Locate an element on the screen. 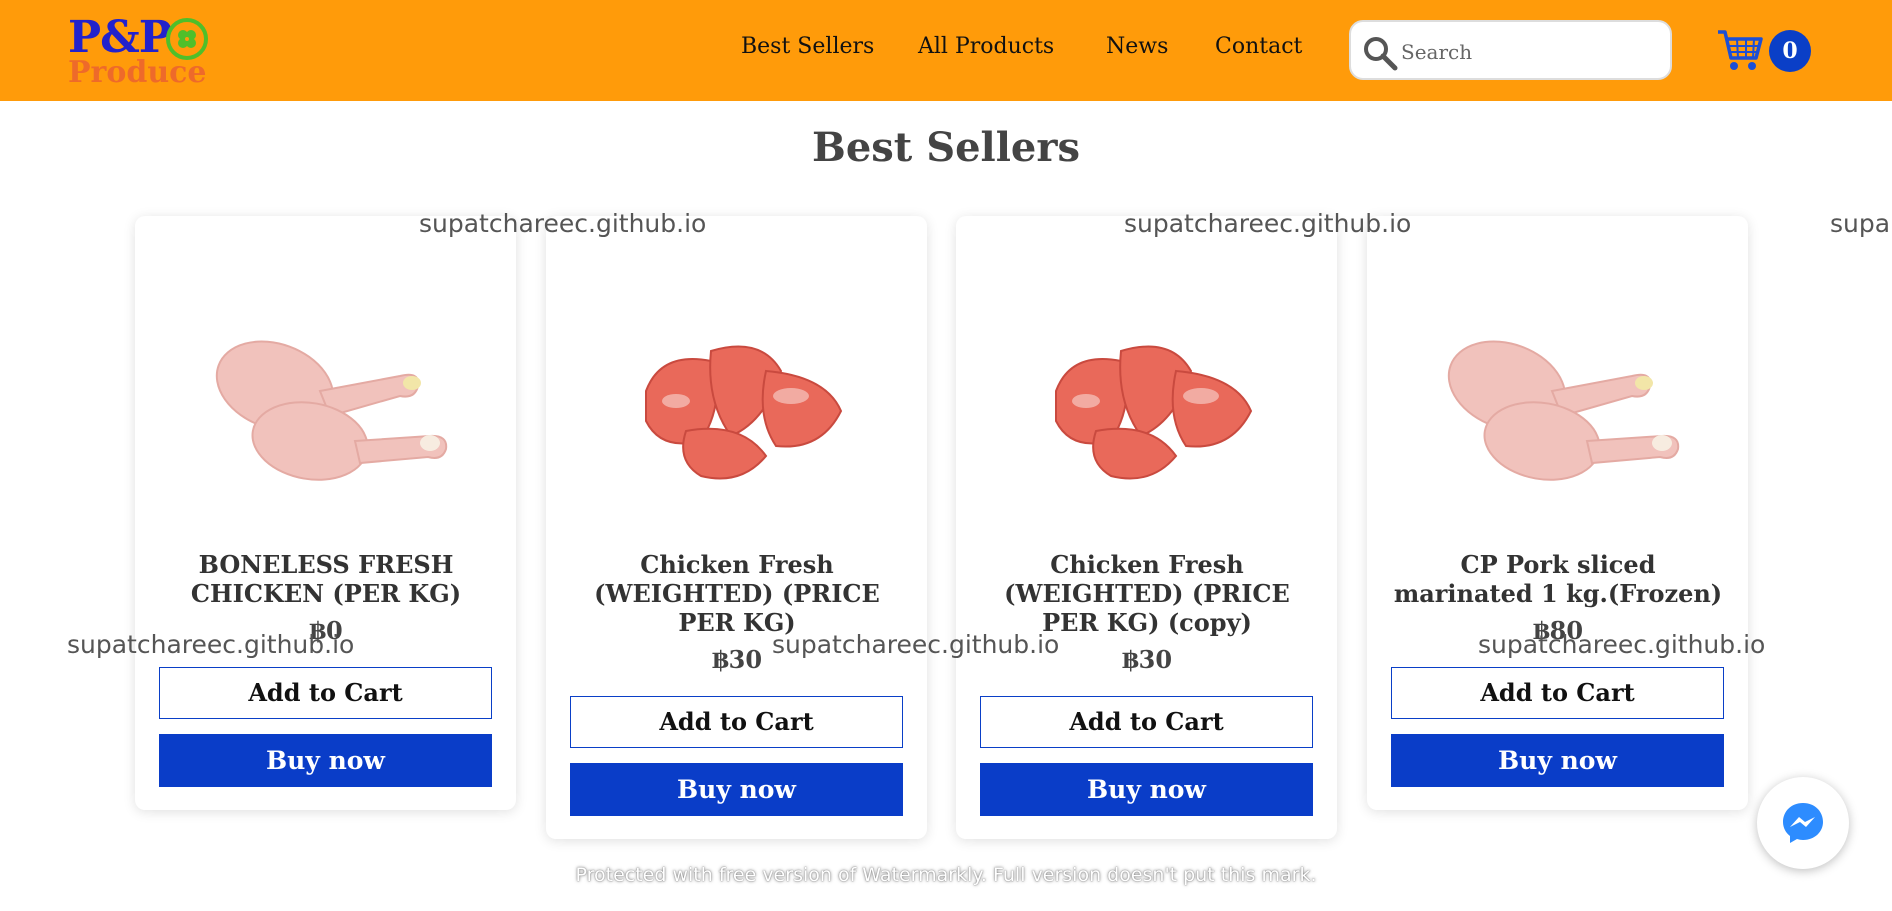 The height and width of the screenshot is (911, 1892). product-price: ฿80 is located at coordinates (1558, 630).